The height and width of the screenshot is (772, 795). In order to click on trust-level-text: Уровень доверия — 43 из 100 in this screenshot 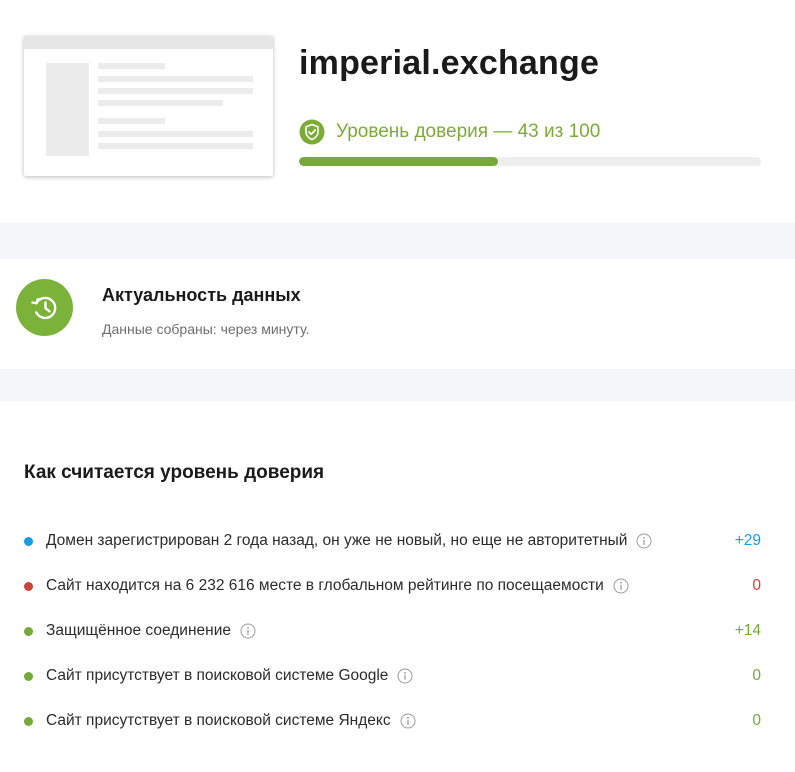, I will do `click(468, 131)`.